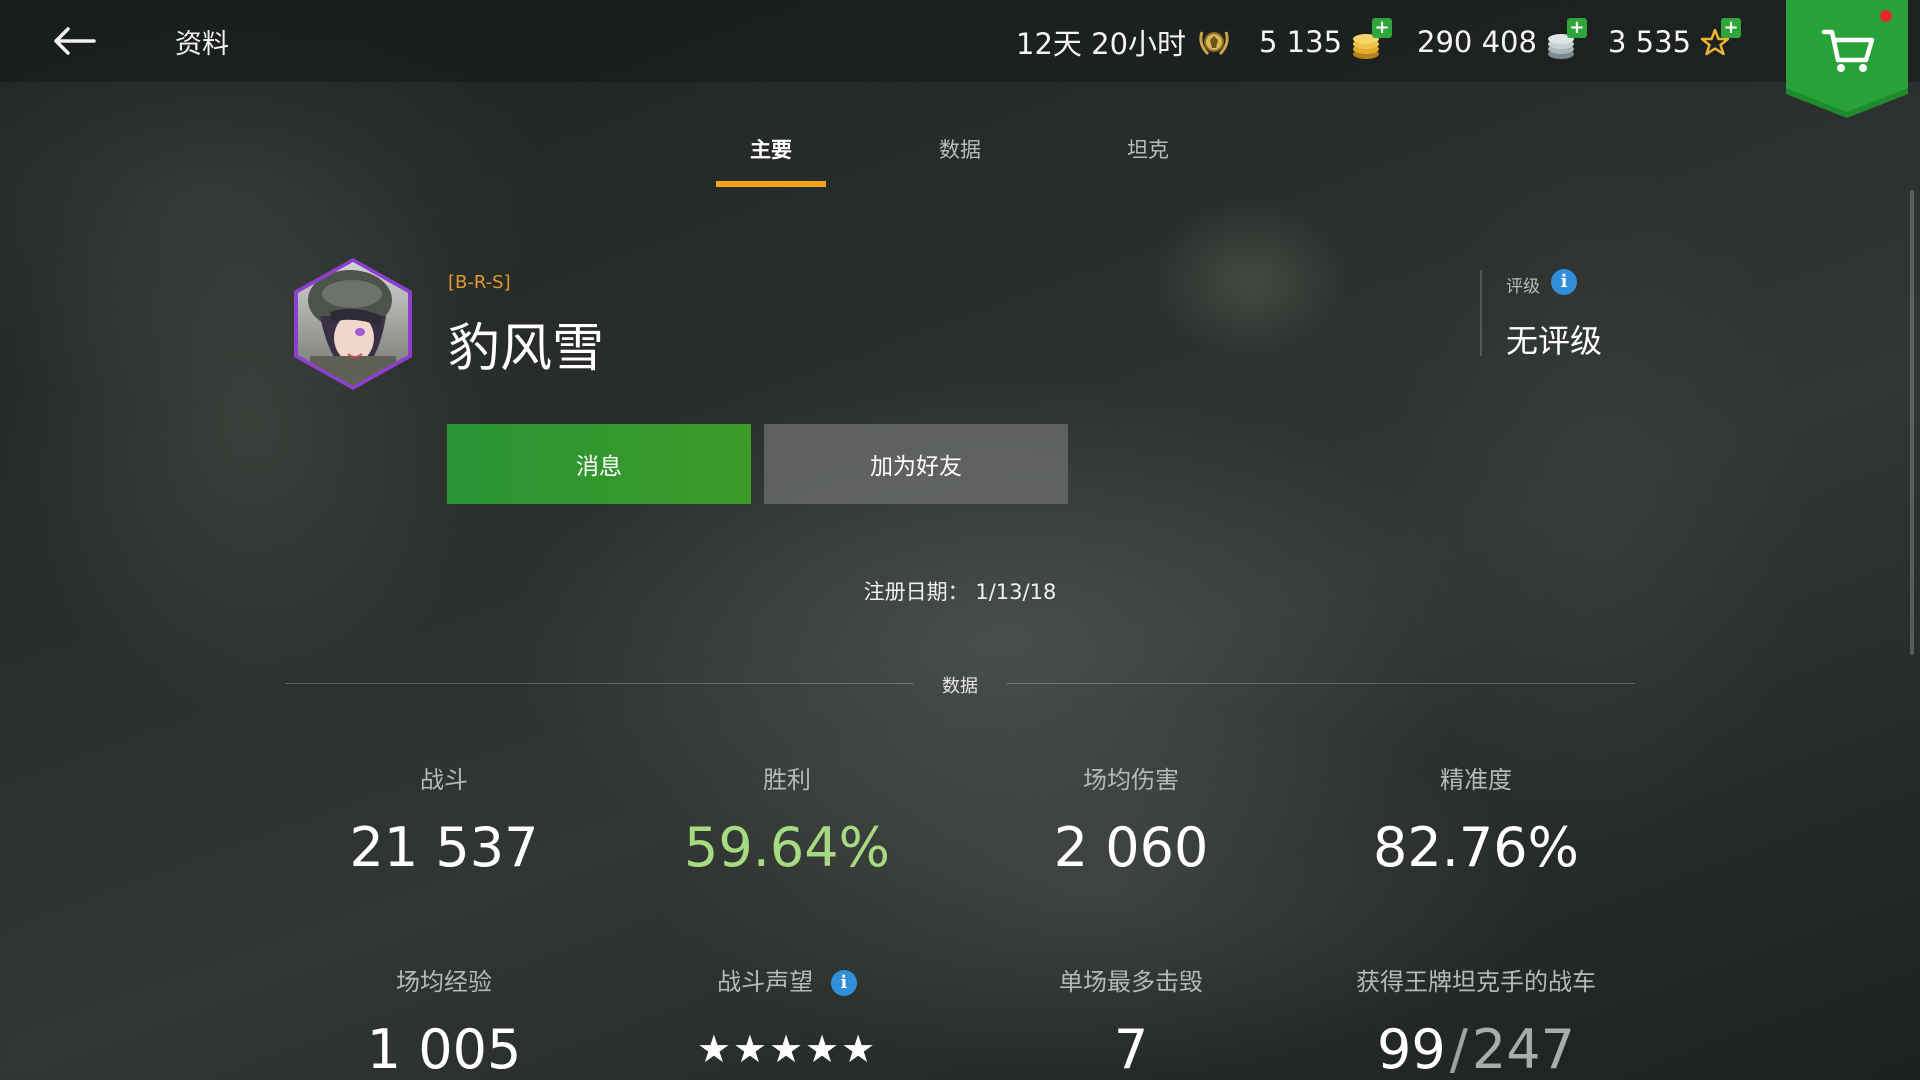  I want to click on stat-reputation: 战斗声望 i ★★★★★, so click(787, 1022).